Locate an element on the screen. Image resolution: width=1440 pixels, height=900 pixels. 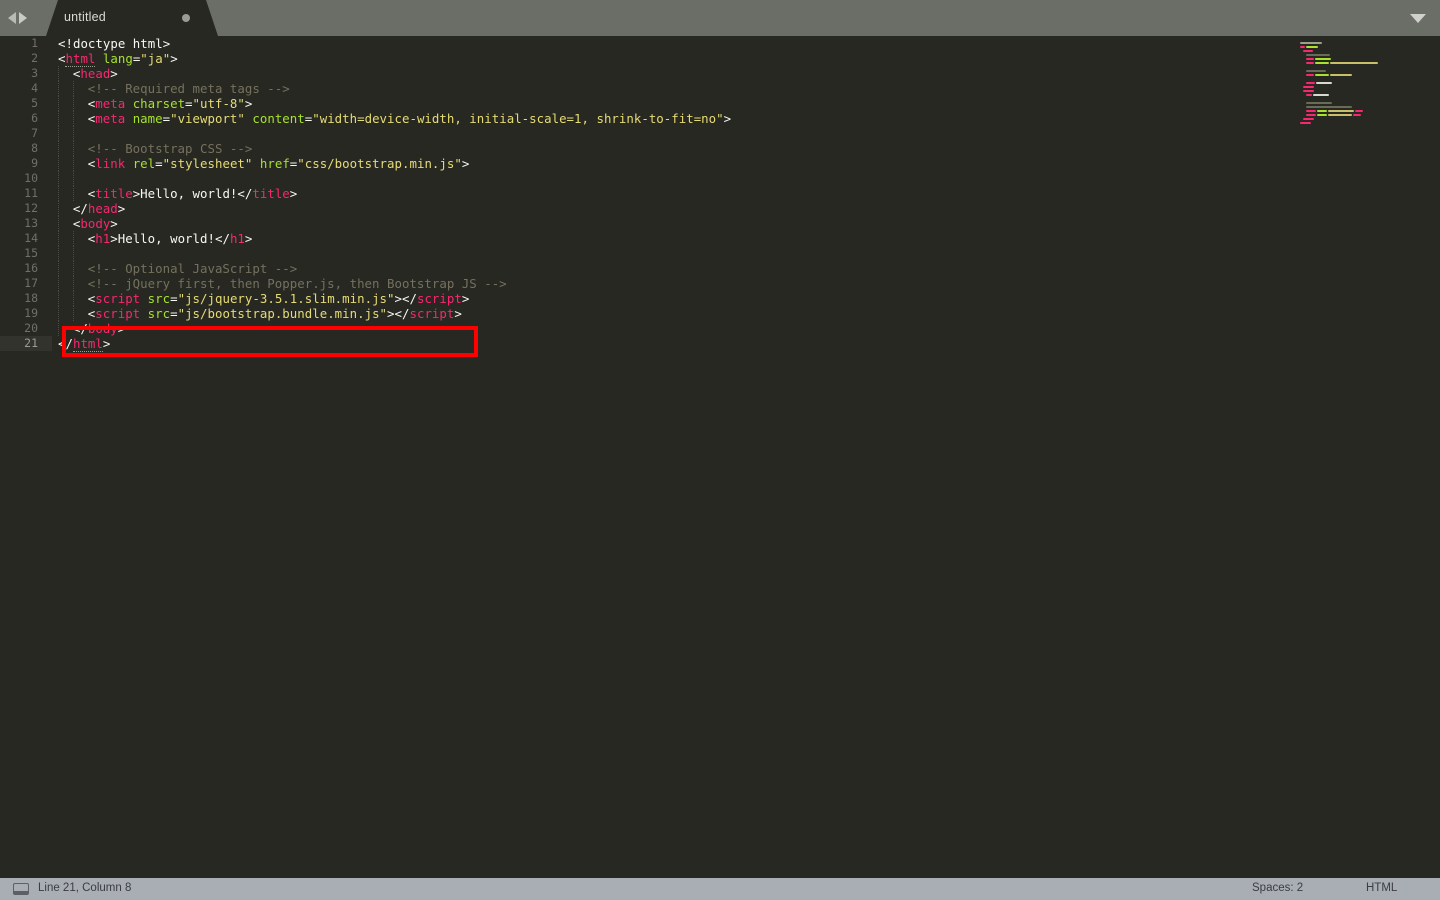
line-number: 10 is located at coordinates (31, 178).